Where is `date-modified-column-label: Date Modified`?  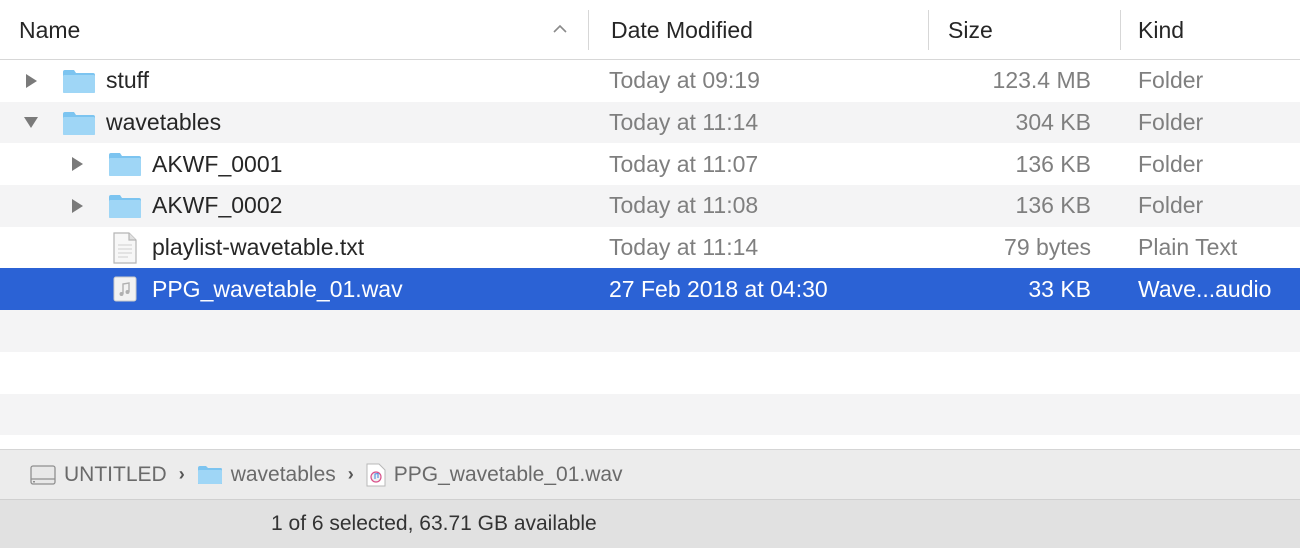 date-modified-column-label: Date Modified is located at coordinates (682, 29).